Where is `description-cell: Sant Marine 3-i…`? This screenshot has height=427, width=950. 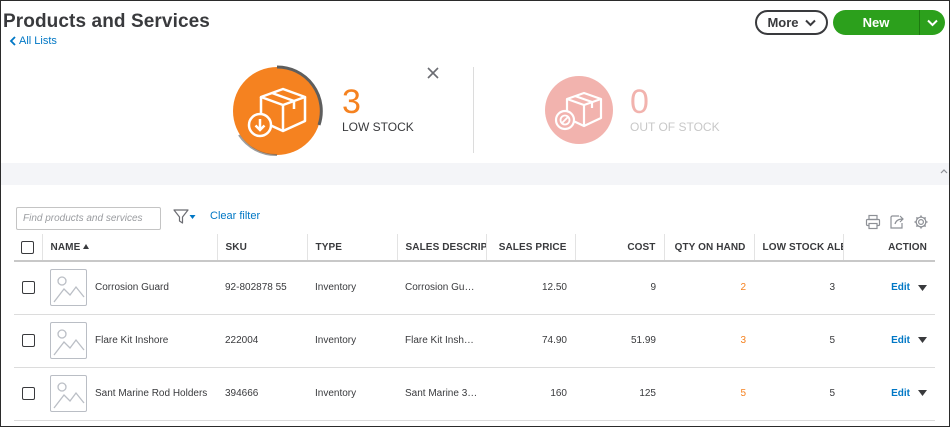 description-cell: Sant Marine 3-i… is located at coordinates (441, 394).